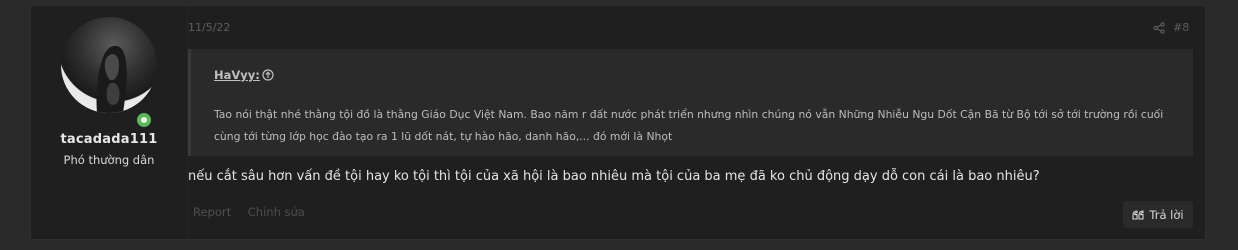 The width and height of the screenshot is (1238, 250). I want to click on avatar-container, so click(109, 73).